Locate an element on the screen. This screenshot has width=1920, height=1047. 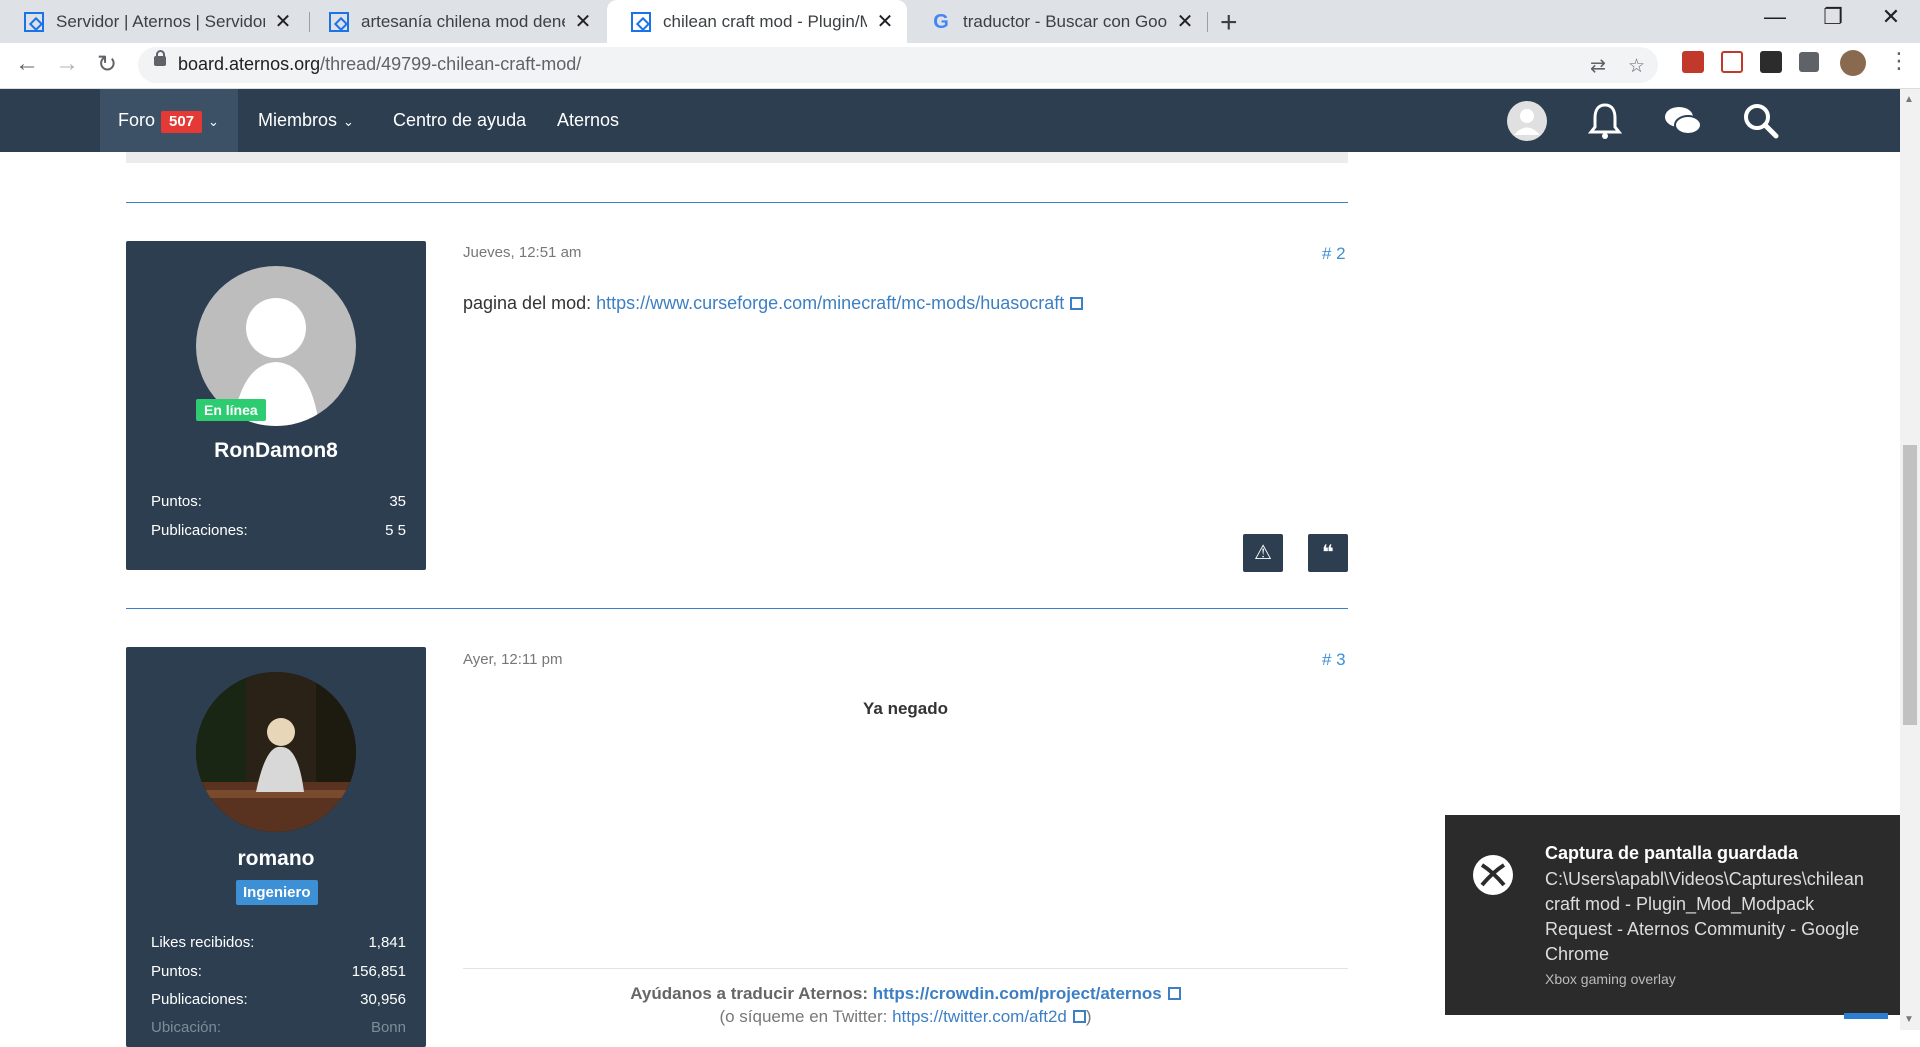
tab-title: artesanía chilena mod denegada is located at coordinates (463, 21).